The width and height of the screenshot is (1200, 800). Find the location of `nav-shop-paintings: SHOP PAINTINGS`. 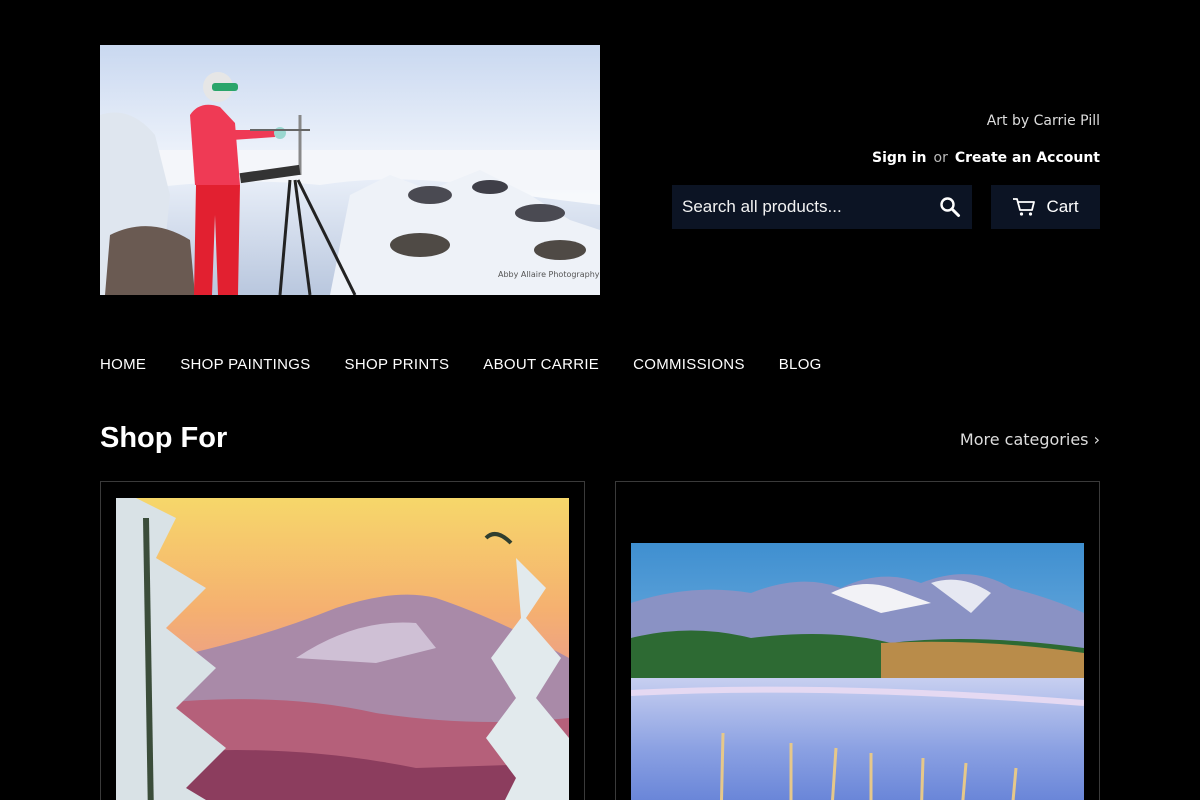

nav-shop-paintings: SHOP PAINTINGS is located at coordinates (245, 364).